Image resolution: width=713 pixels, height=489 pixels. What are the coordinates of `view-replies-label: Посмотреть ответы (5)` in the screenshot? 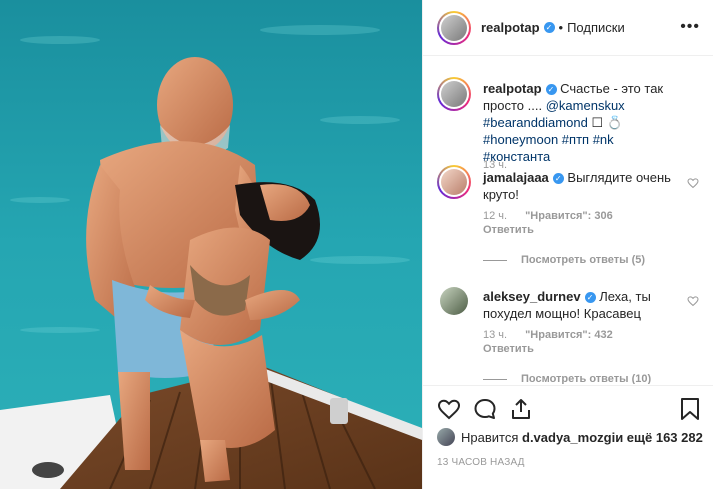 It's located at (583, 260).